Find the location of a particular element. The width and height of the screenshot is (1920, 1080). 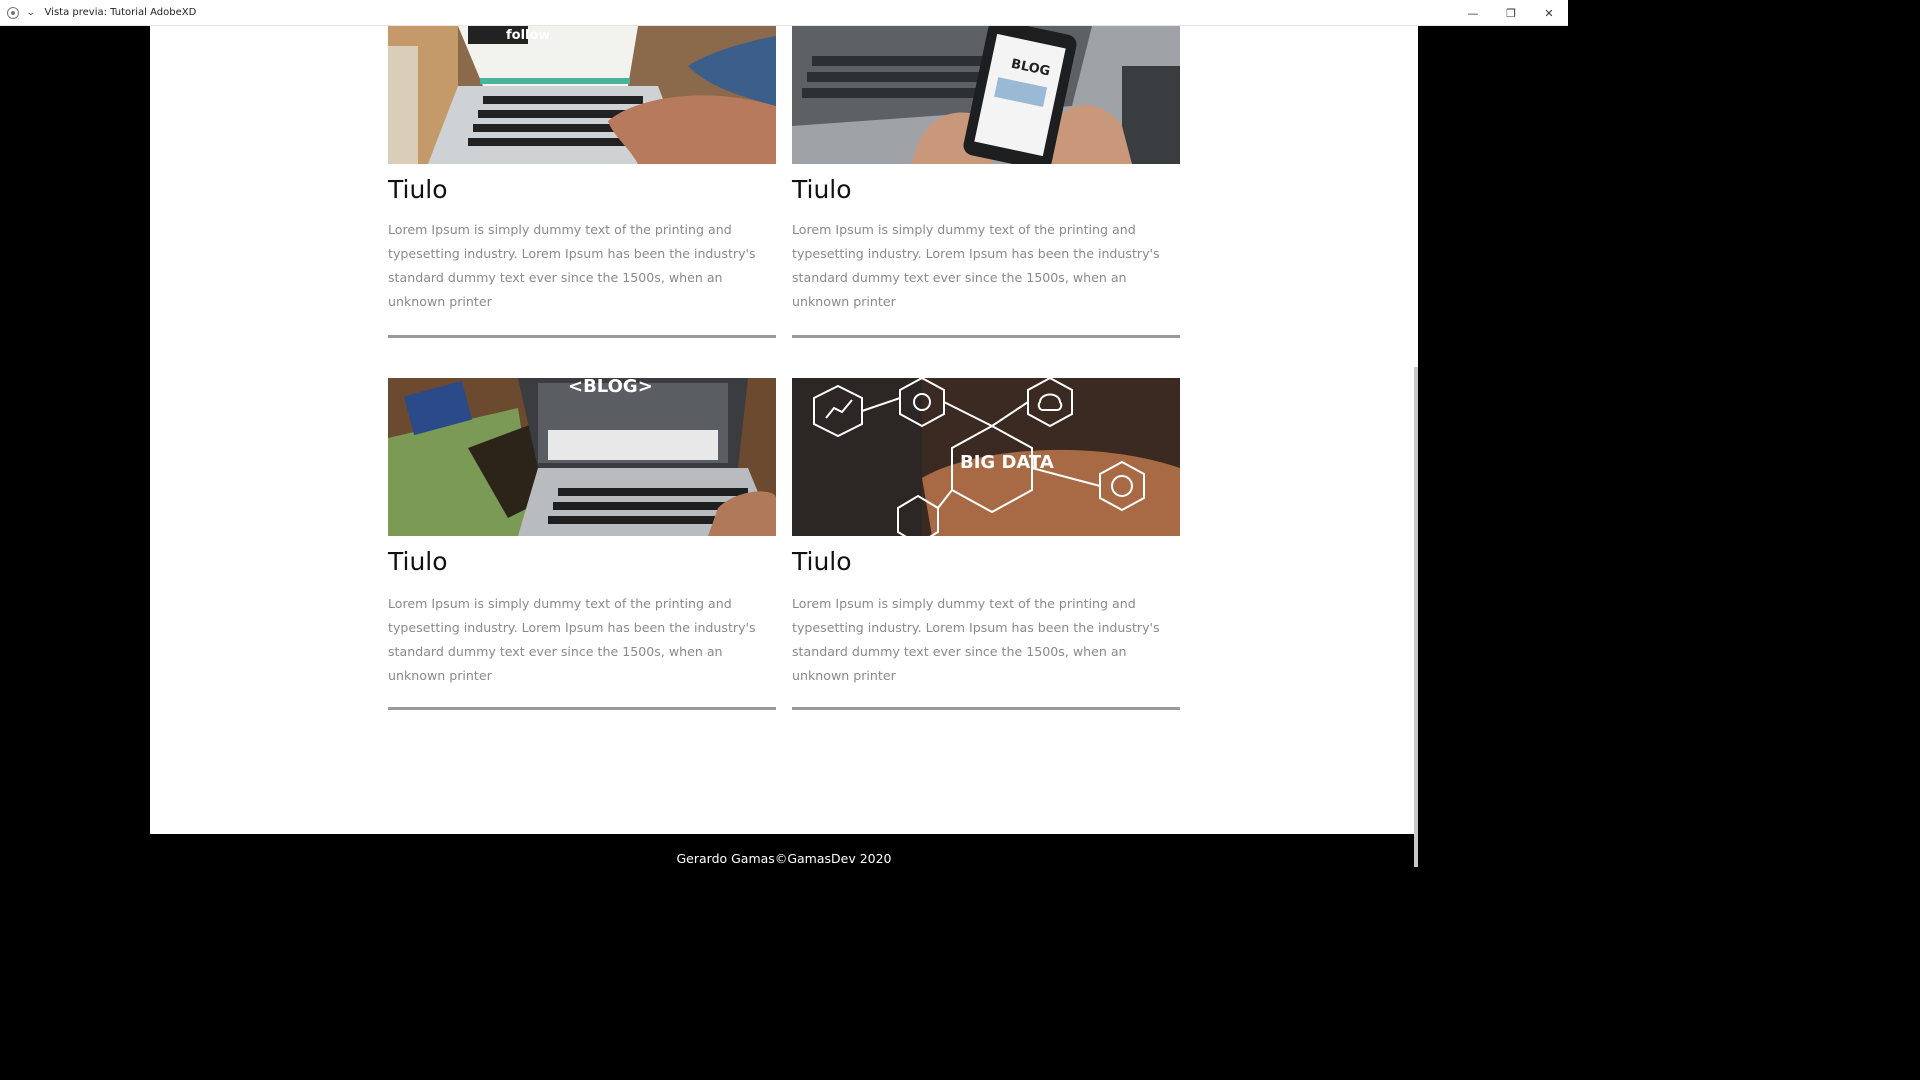

app-icon is located at coordinates (13, 12).